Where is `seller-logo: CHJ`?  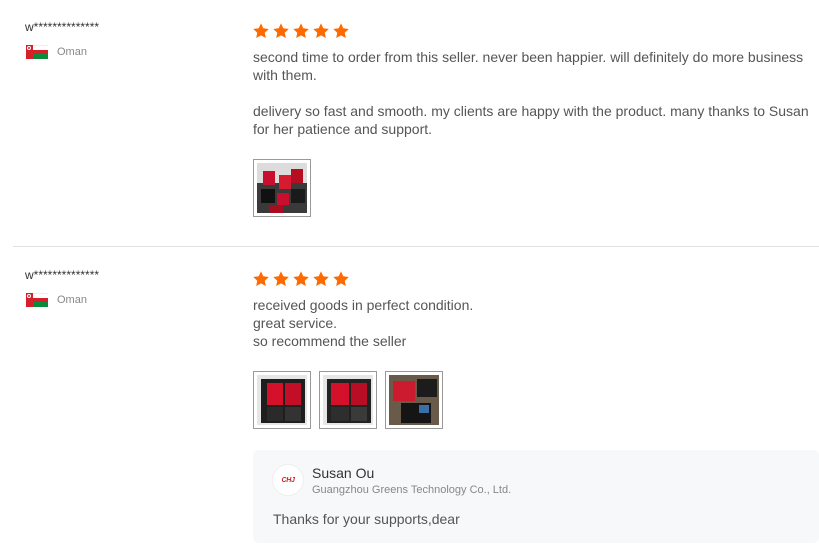
seller-logo: CHJ is located at coordinates (288, 480).